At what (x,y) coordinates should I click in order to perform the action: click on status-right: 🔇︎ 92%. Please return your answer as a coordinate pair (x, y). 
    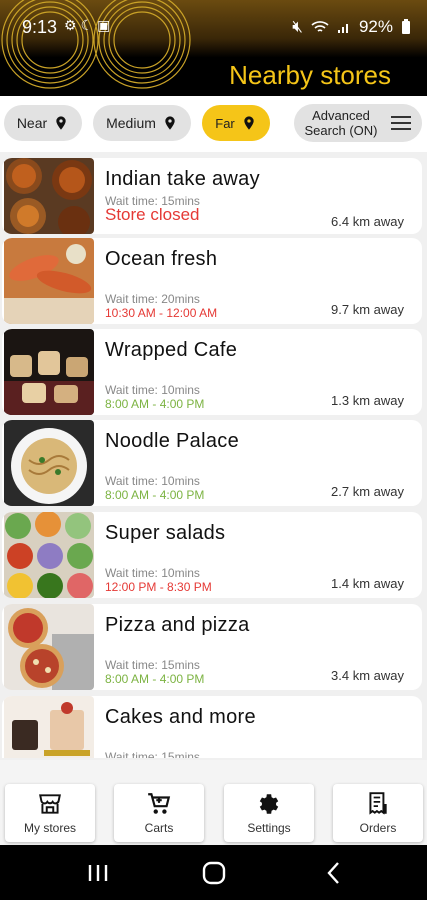
    Looking at the image, I should click on (351, 27).